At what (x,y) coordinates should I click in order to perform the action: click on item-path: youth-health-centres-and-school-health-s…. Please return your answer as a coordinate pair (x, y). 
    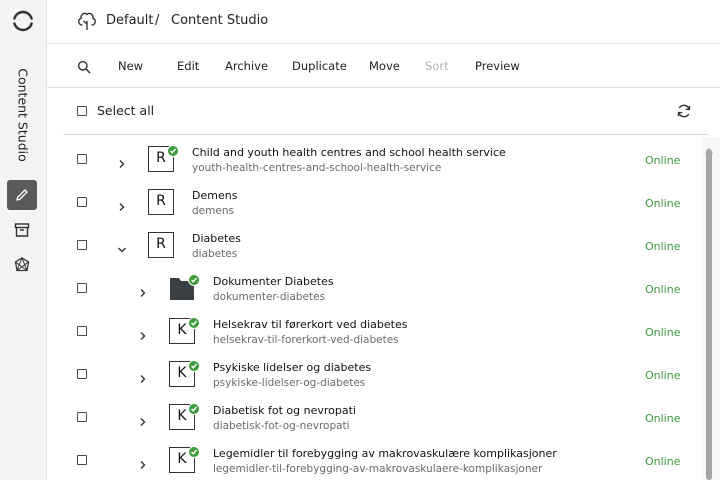
    Looking at the image, I should click on (317, 168).